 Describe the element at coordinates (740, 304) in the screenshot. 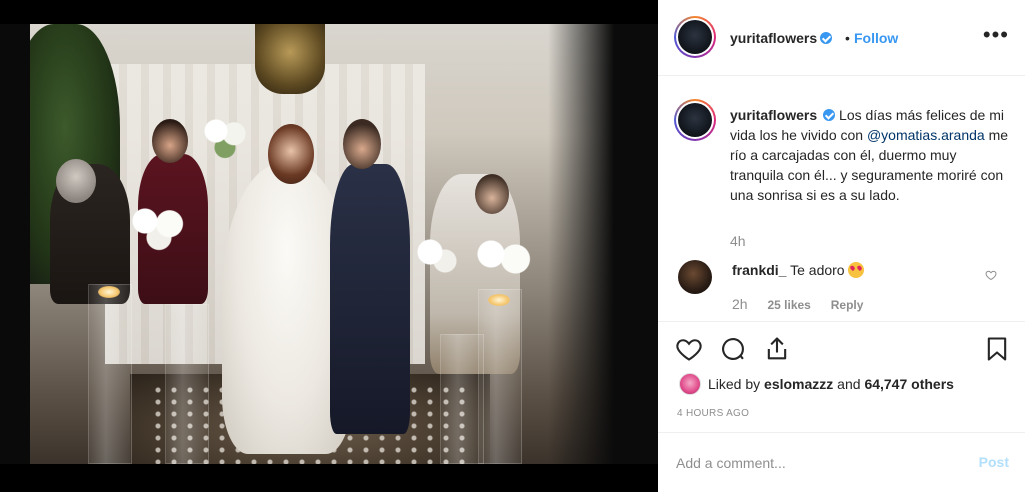

I see `comment-time: 2h` at that location.